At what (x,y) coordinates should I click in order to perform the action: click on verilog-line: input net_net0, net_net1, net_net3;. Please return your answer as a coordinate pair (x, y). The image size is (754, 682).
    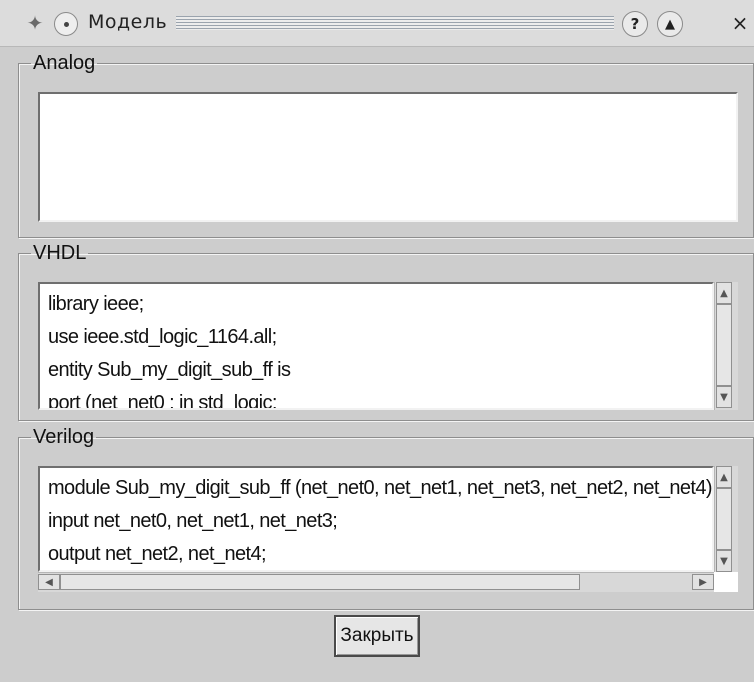
    Looking at the image, I should click on (193, 521).